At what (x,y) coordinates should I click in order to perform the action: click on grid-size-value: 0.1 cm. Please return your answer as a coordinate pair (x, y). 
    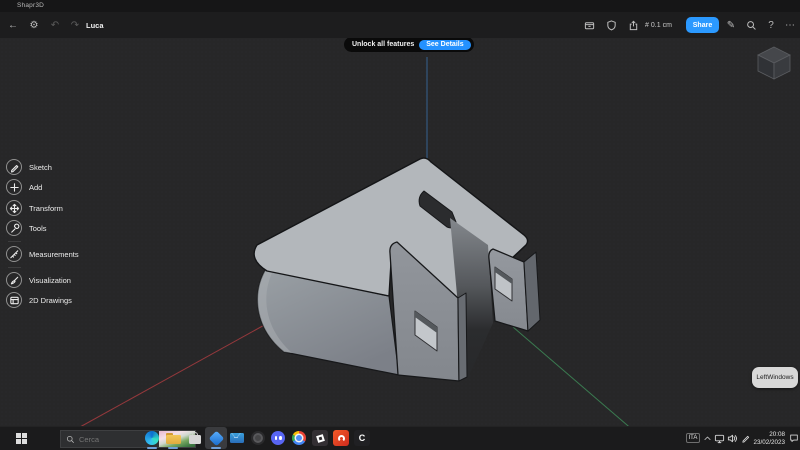
    Looking at the image, I should click on (661, 25).